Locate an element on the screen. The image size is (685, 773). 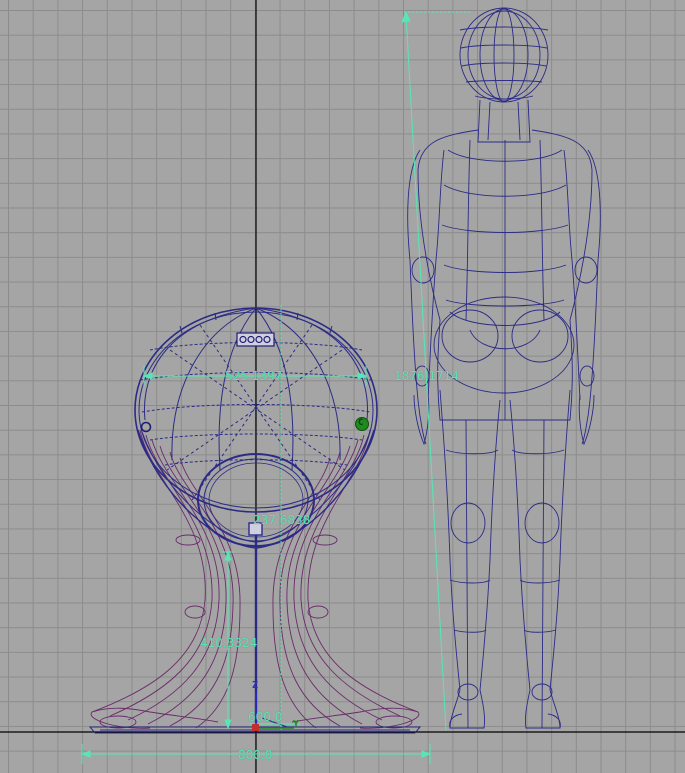
chair-top-handle is located at coordinates (255, 339).